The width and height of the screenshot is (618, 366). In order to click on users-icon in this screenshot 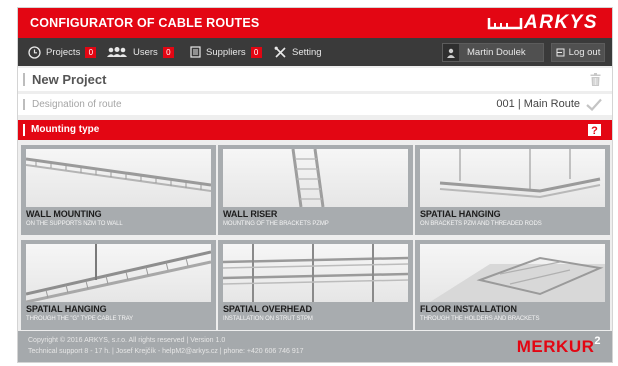, I will do `click(117, 52)`.